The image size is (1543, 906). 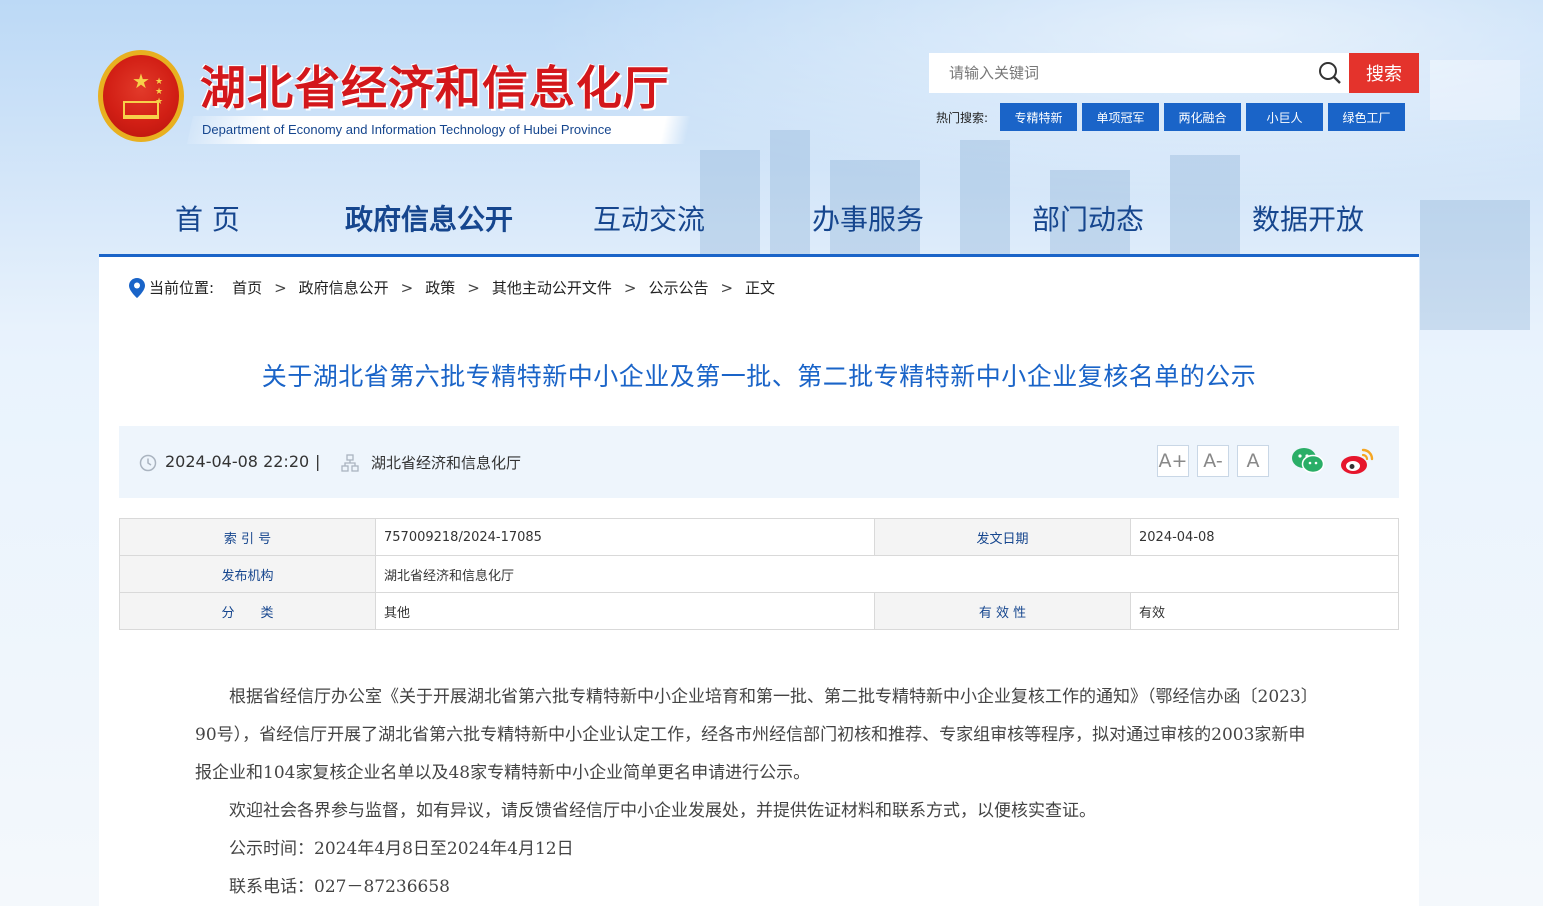 What do you see at coordinates (1173, 461) in the screenshot?
I see `font-size-increase-button: A+` at bounding box center [1173, 461].